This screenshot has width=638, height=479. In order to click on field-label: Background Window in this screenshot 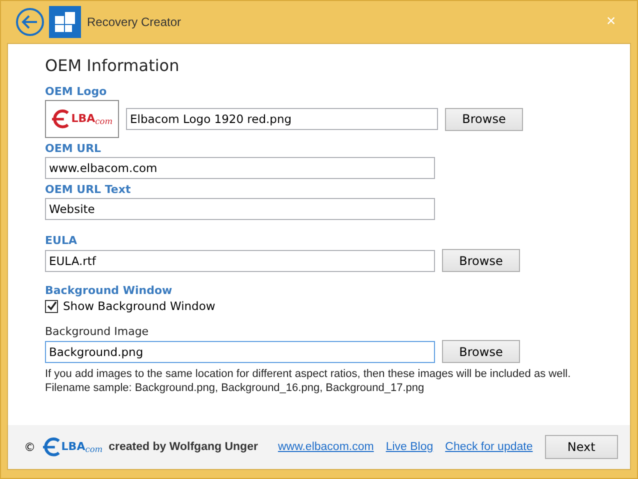, I will do `click(109, 290)`.